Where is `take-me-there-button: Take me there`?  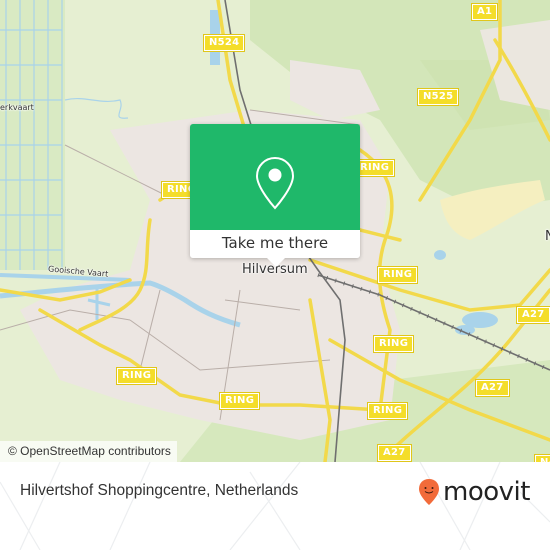
take-me-there-button: Take me there is located at coordinates (275, 244).